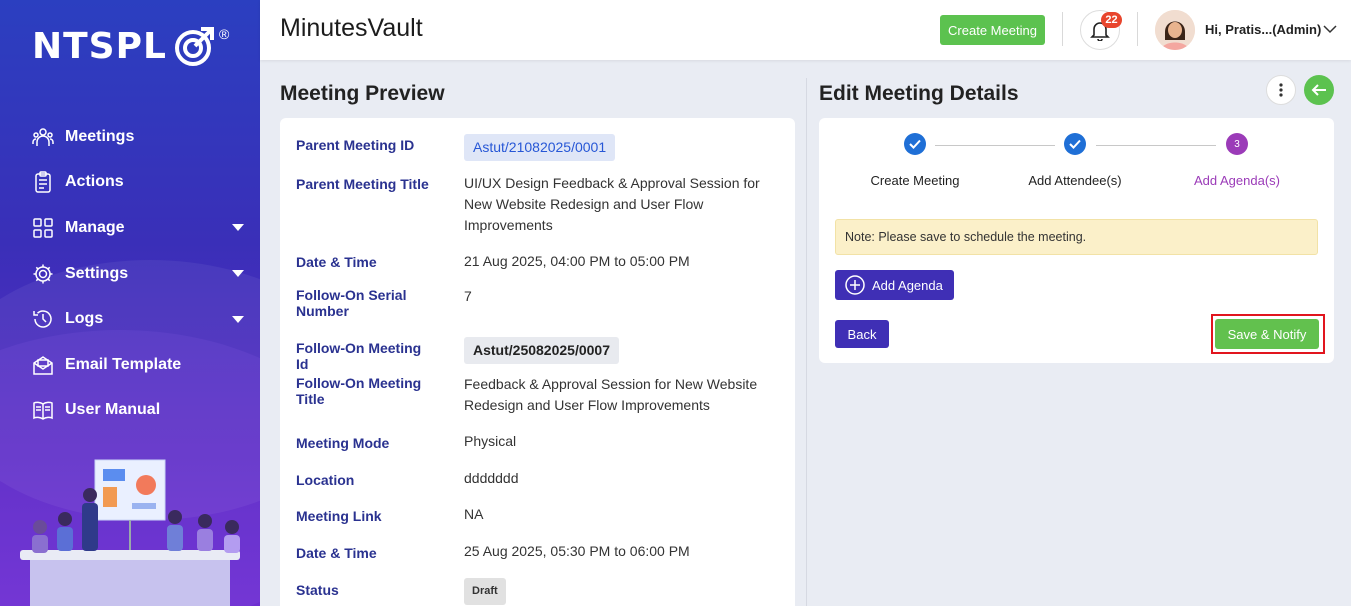 The height and width of the screenshot is (606, 1351). Describe the element at coordinates (317, 590) in the screenshot. I see `row-label: Status` at that location.